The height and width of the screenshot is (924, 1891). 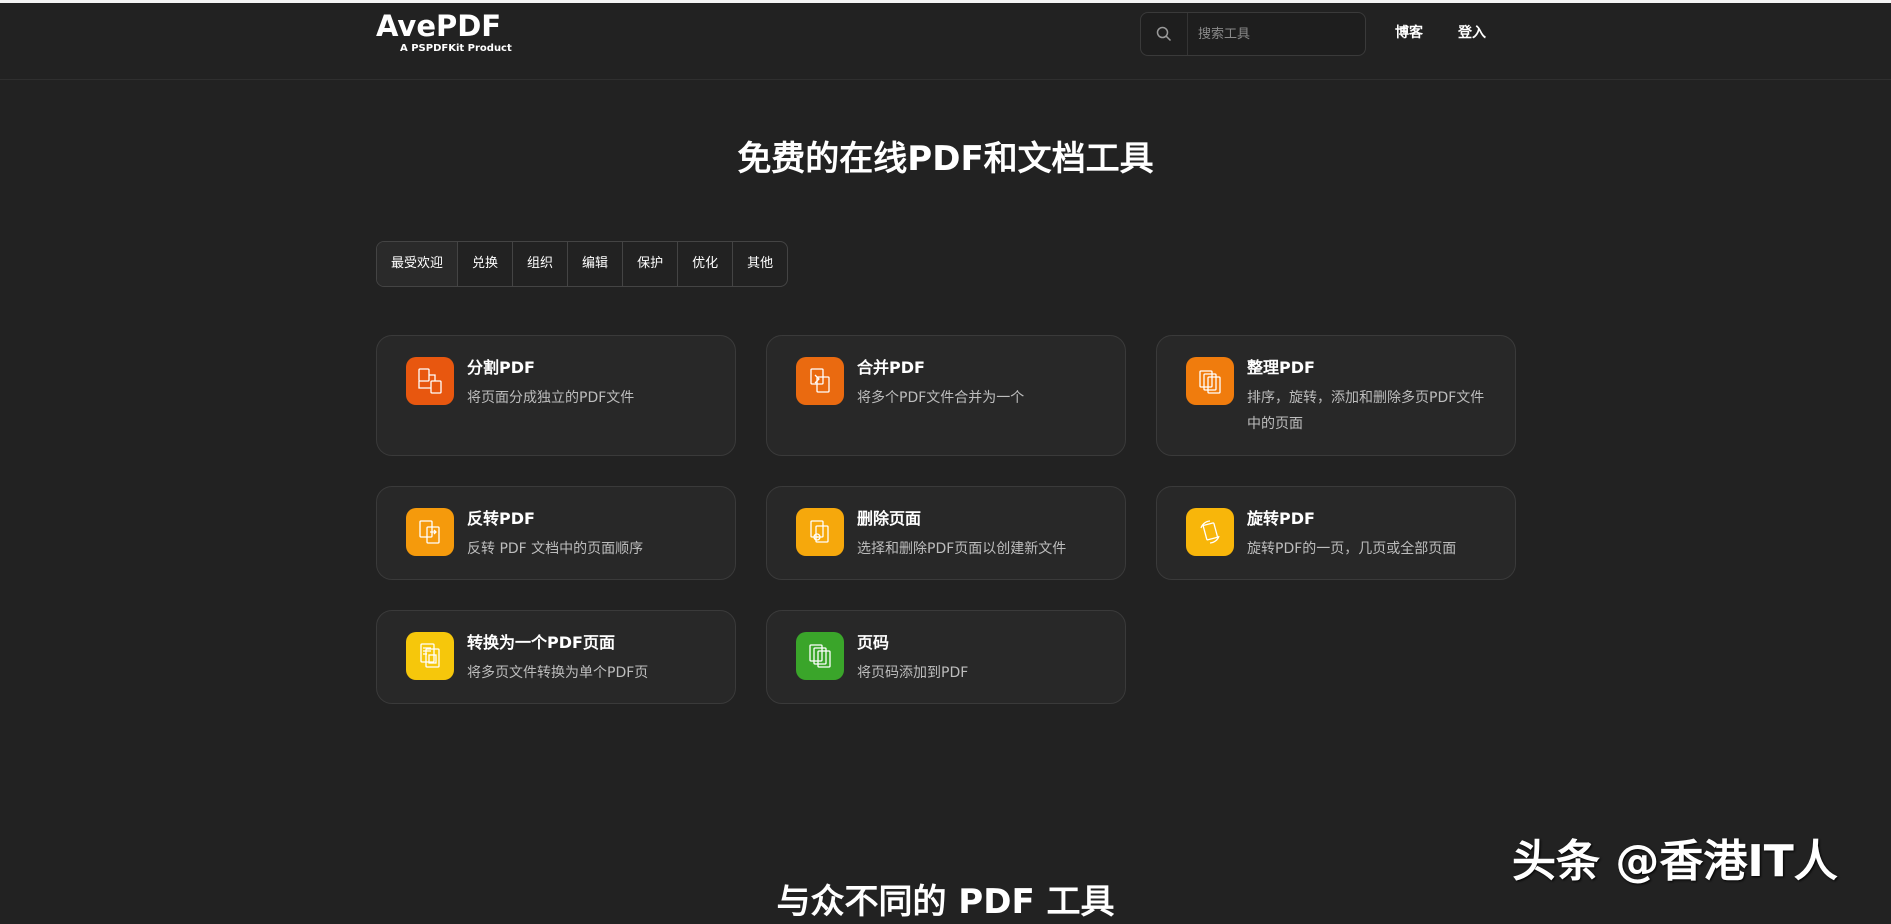 What do you see at coordinates (541, 642) in the screenshot?
I see `card-title: 转换为一个PDF页面` at bounding box center [541, 642].